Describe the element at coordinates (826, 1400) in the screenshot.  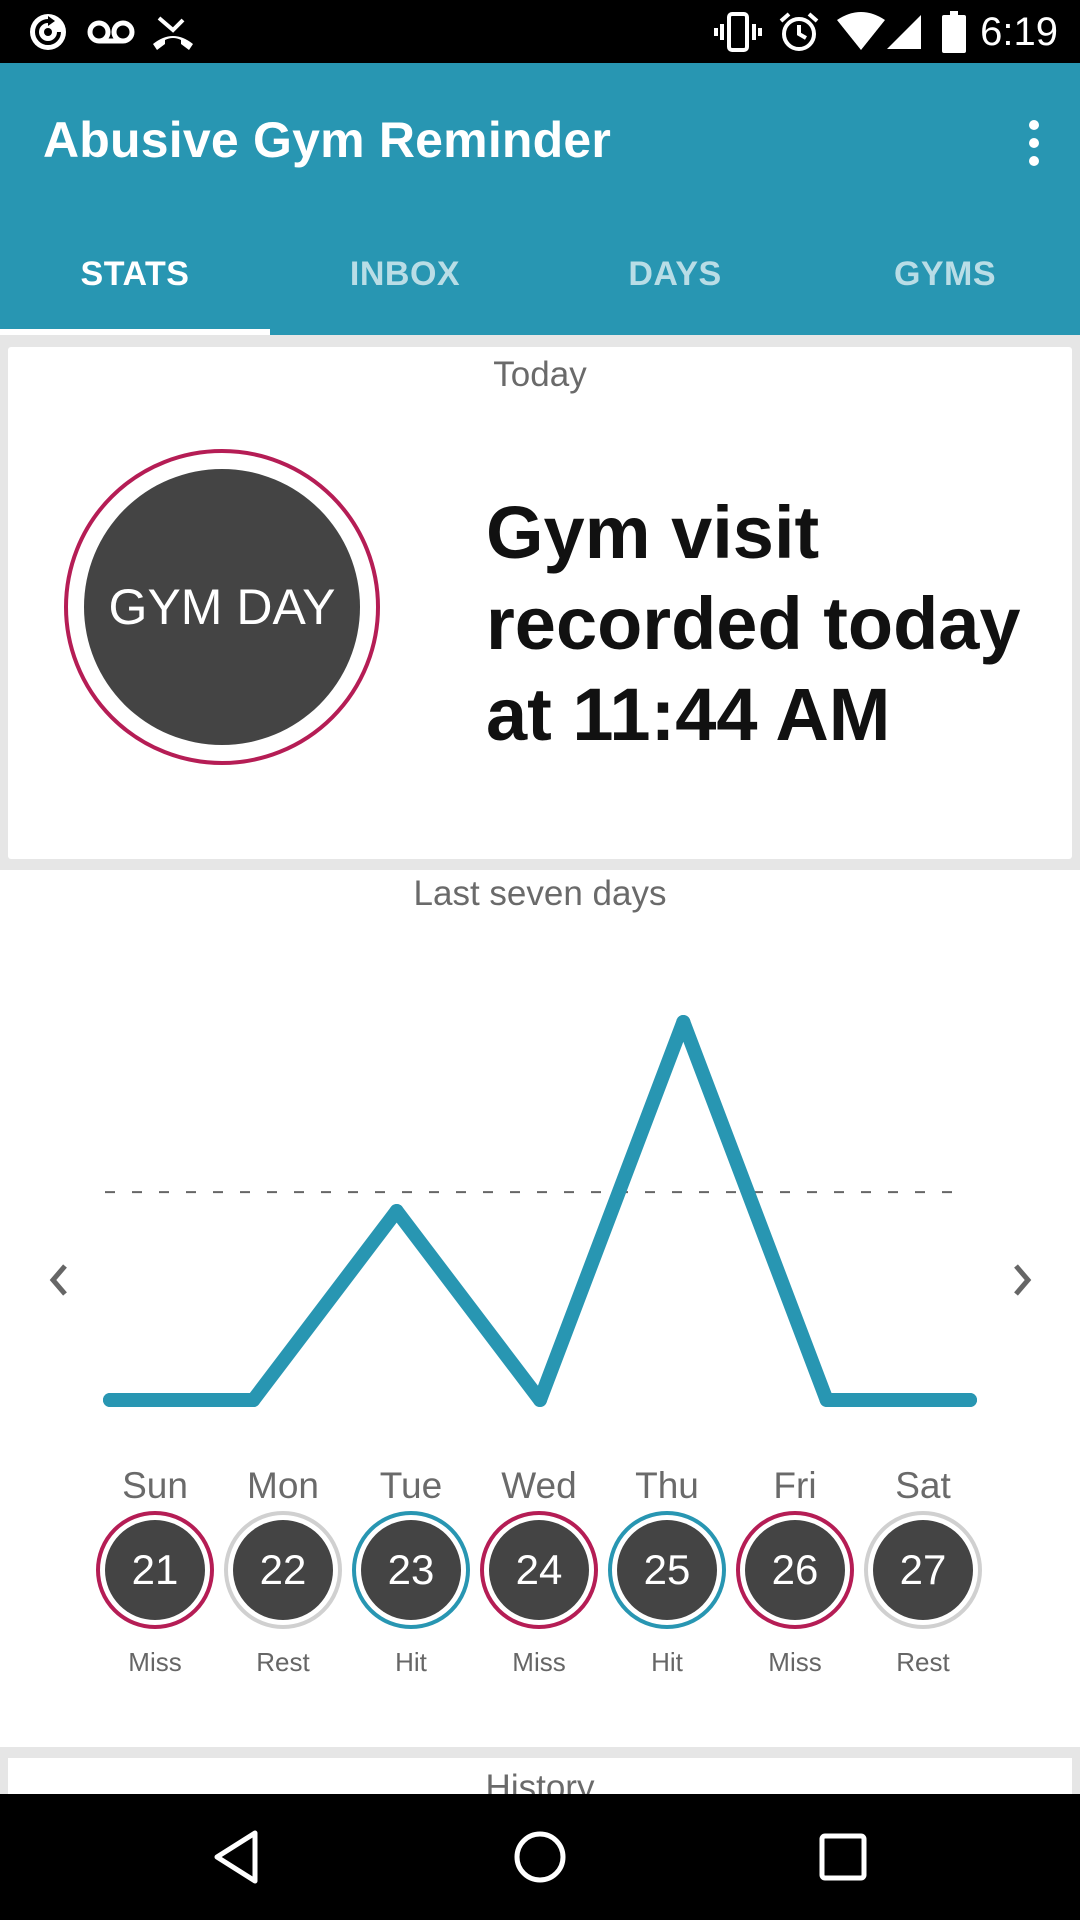
I see `data-point-fri` at that location.